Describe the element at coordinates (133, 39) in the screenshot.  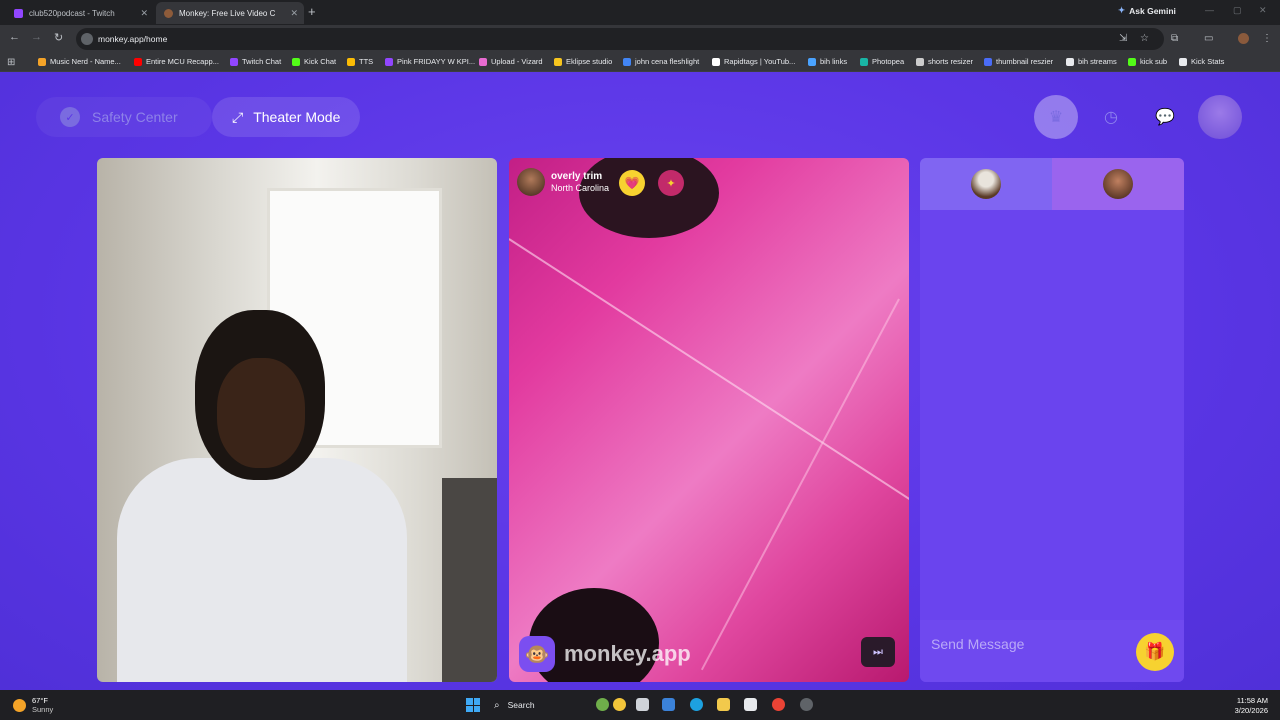
I see `url-text: monkey.app/home` at that location.